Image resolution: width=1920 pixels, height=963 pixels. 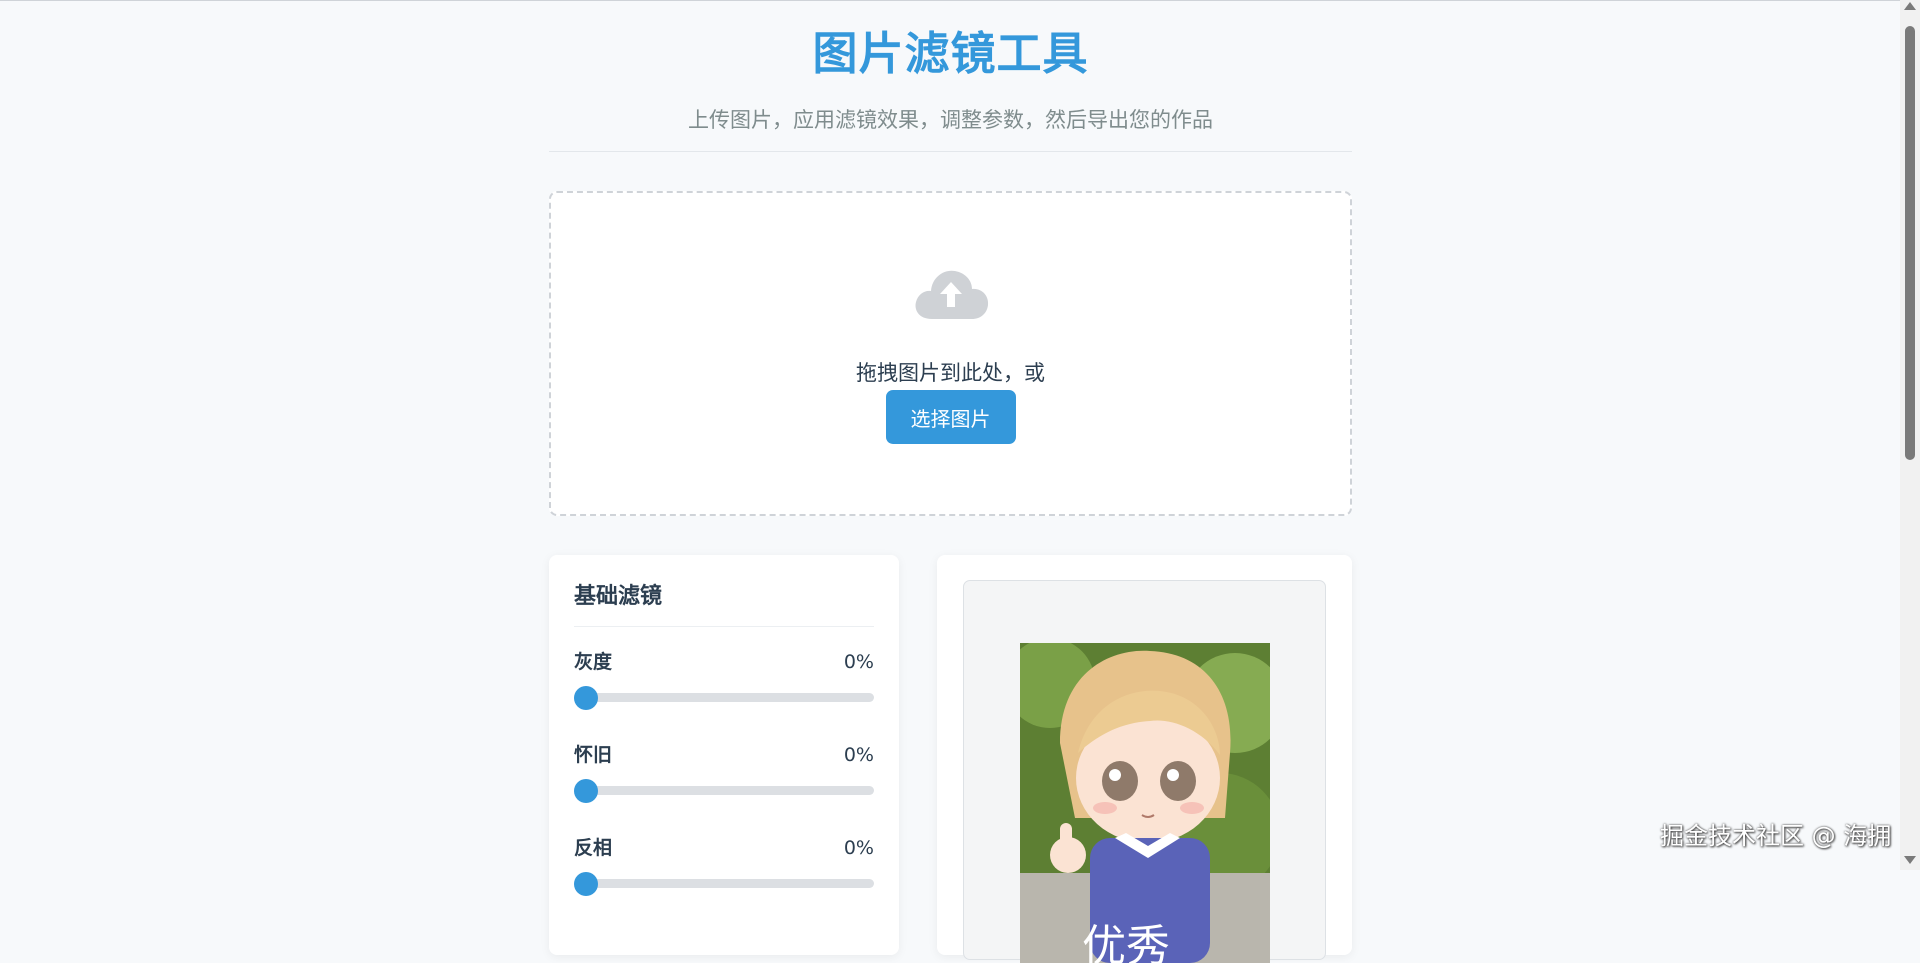 What do you see at coordinates (950, 120) in the screenshot?
I see `page-subtitle: 上传图片，应用滤镜效果，调整参数，然后导出您的作品` at bounding box center [950, 120].